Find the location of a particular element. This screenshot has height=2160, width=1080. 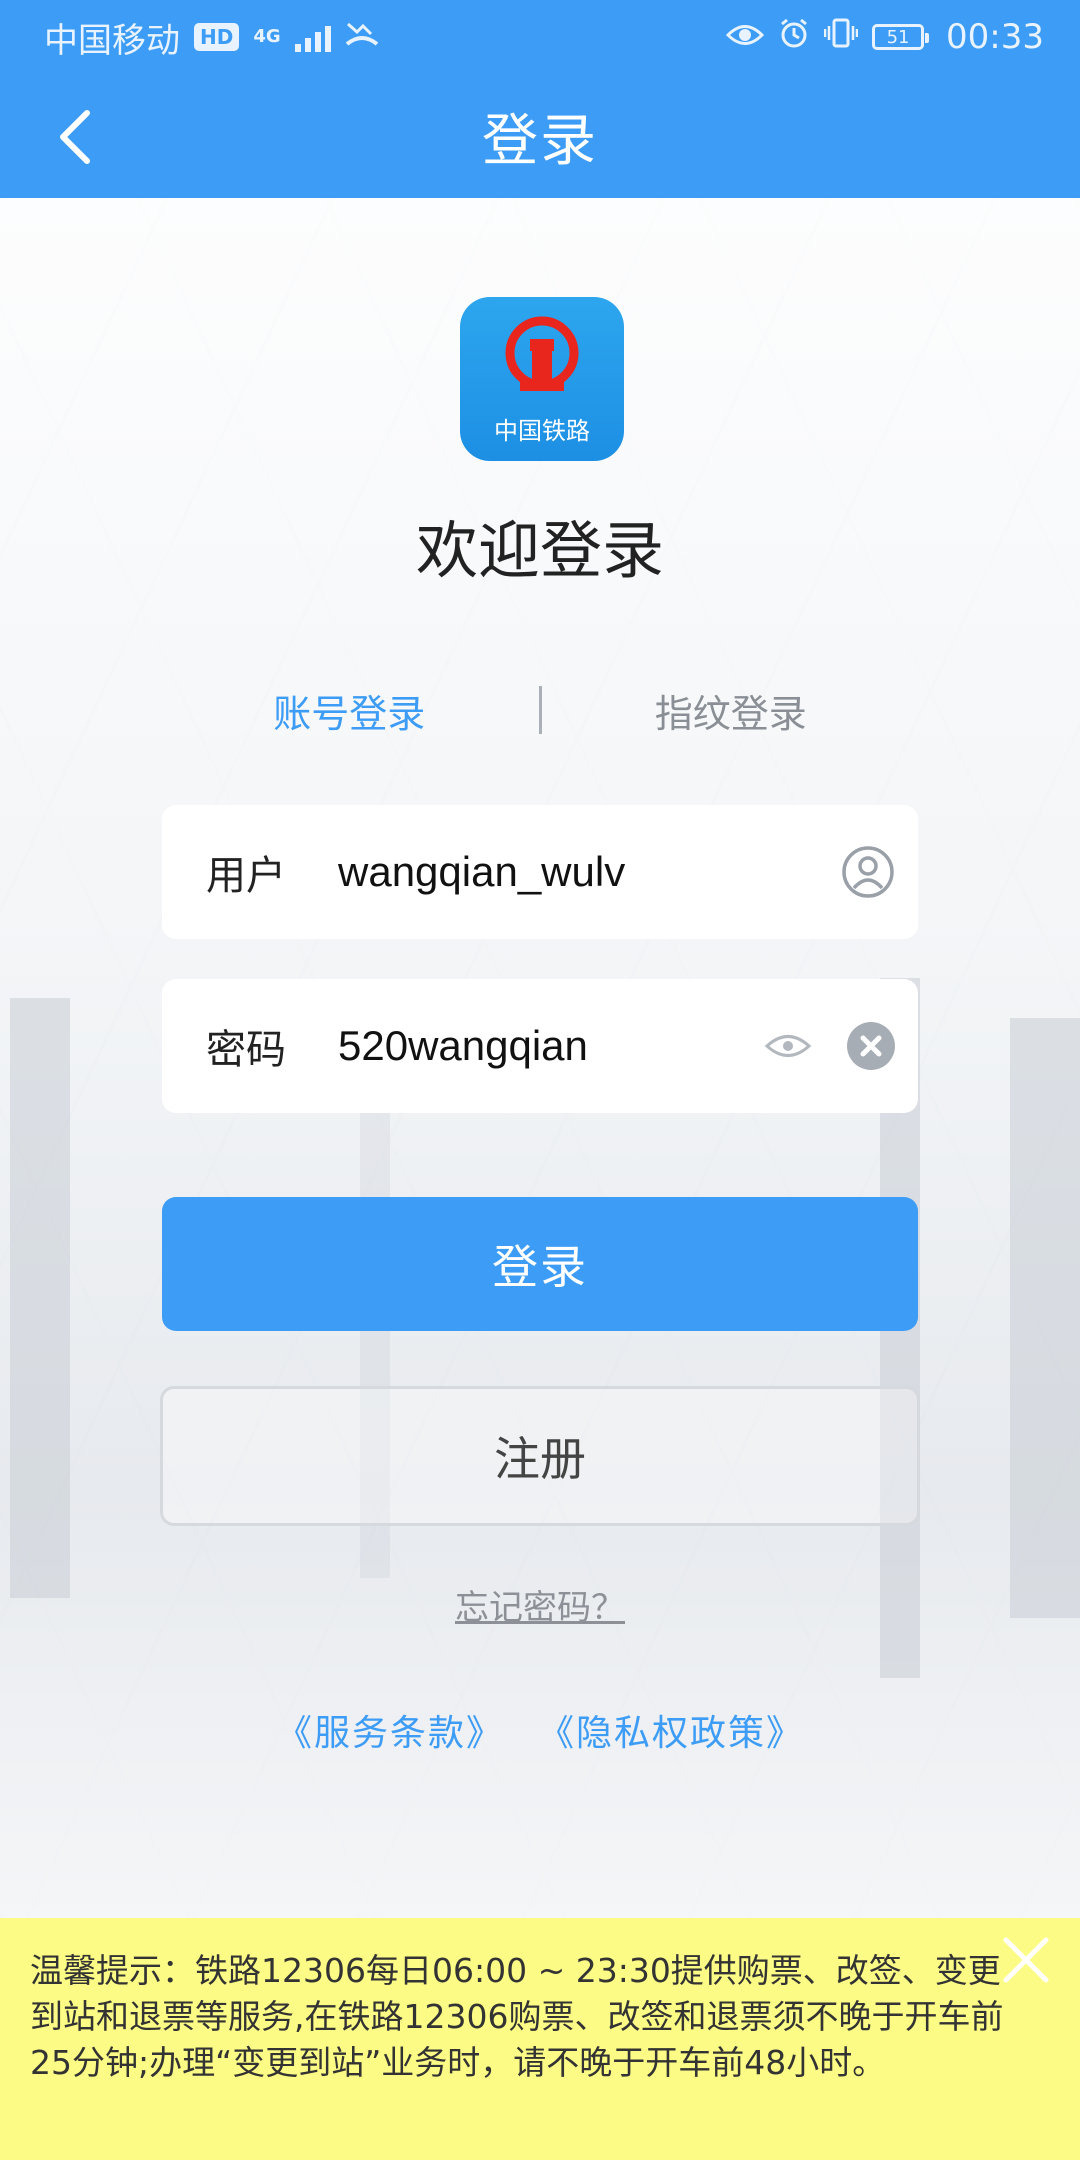

network-type-icon: 4G is located at coordinates (267, 36).